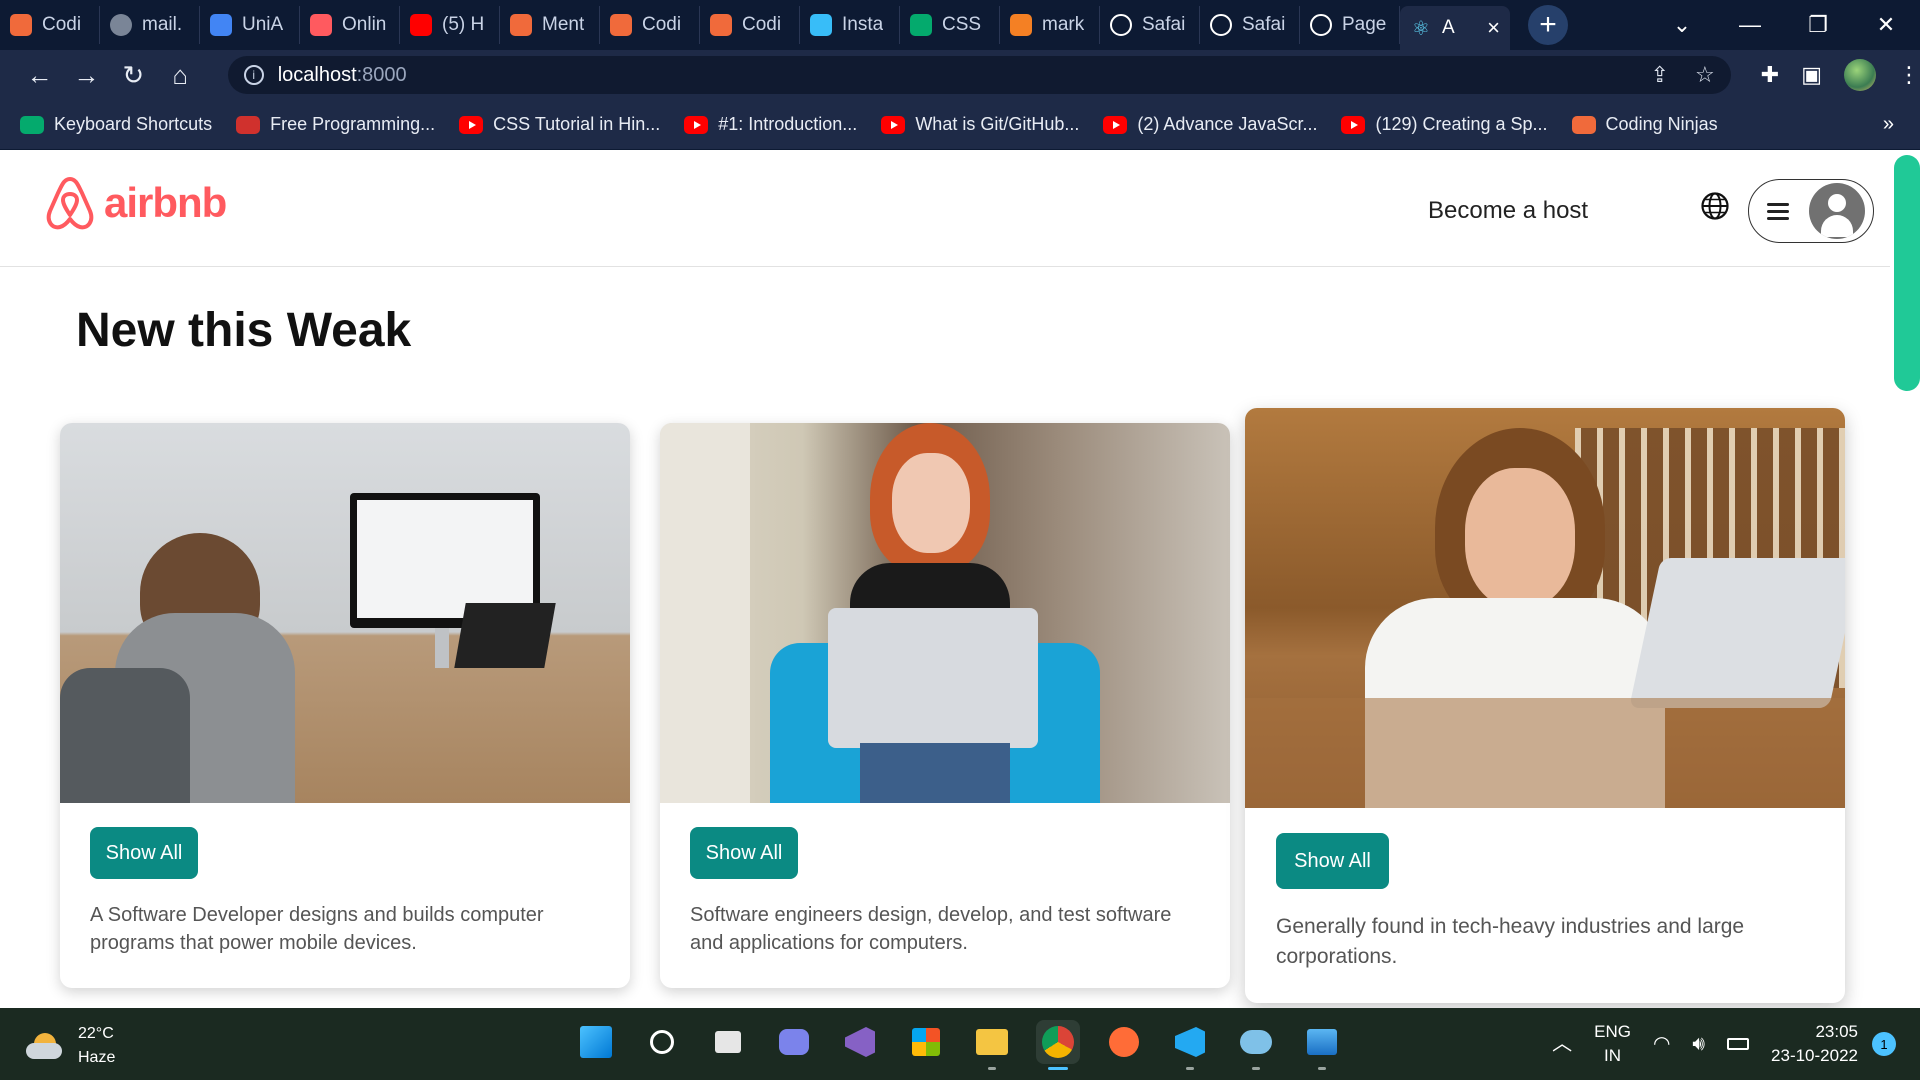 The image size is (1920, 1080). What do you see at coordinates (1682, 25) in the screenshot?
I see `tab-search-icon: ⌄` at bounding box center [1682, 25].